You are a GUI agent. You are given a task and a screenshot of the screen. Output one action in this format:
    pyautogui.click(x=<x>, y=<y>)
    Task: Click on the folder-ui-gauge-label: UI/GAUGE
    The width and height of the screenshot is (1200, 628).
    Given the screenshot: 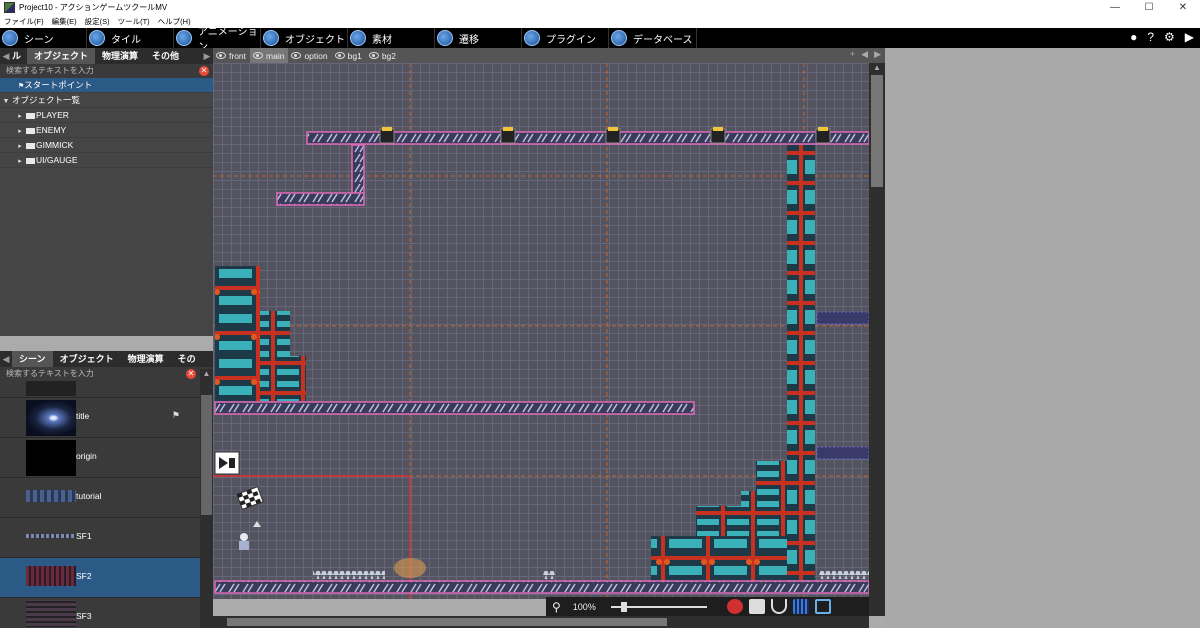 What is the action you would take?
    pyautogui.click(x=57, y=160)
    